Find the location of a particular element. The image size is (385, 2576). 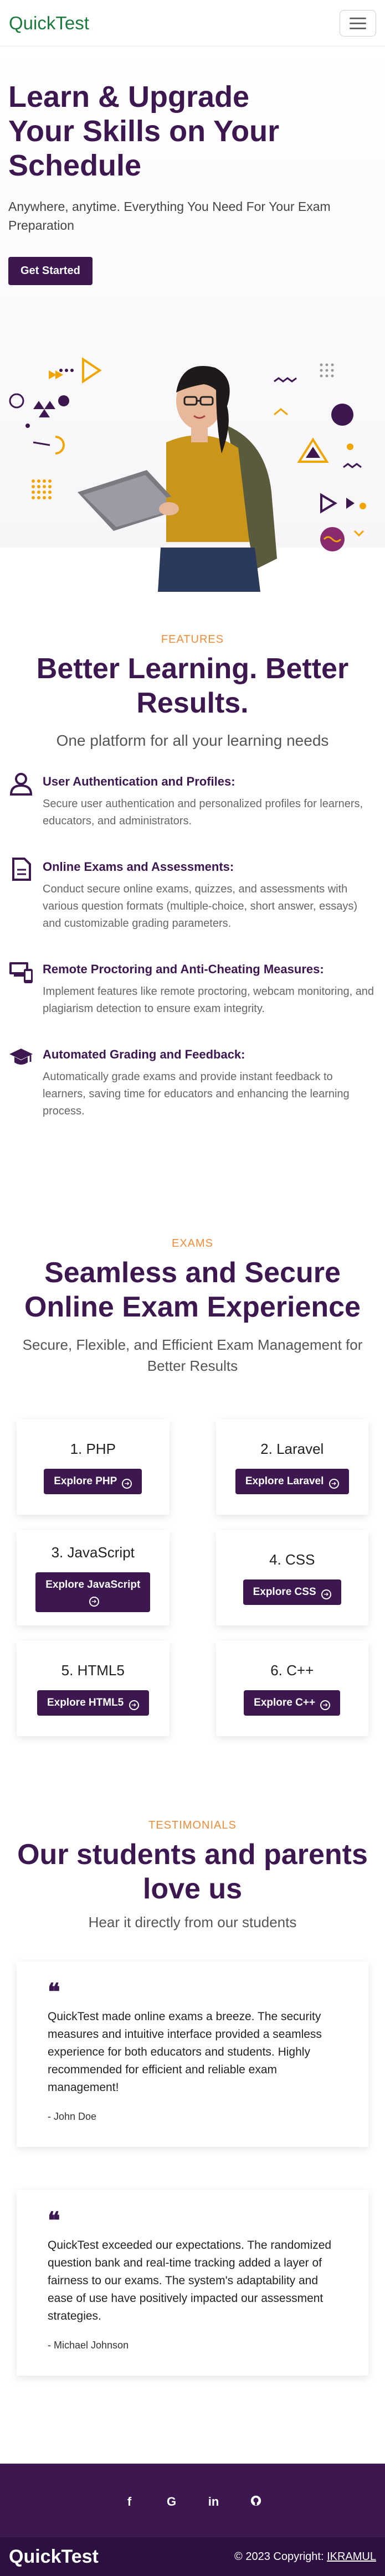

explore-html5-button: Explore HTML5 ➜ is located at coordinates (93, 1703).